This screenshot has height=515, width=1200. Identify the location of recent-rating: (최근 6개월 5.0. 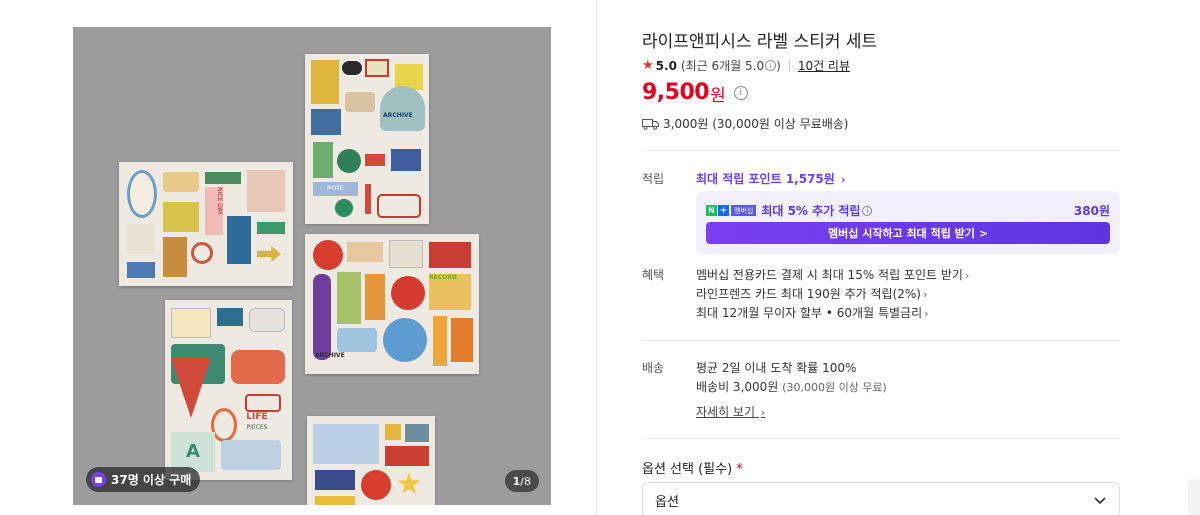
(722, 66).